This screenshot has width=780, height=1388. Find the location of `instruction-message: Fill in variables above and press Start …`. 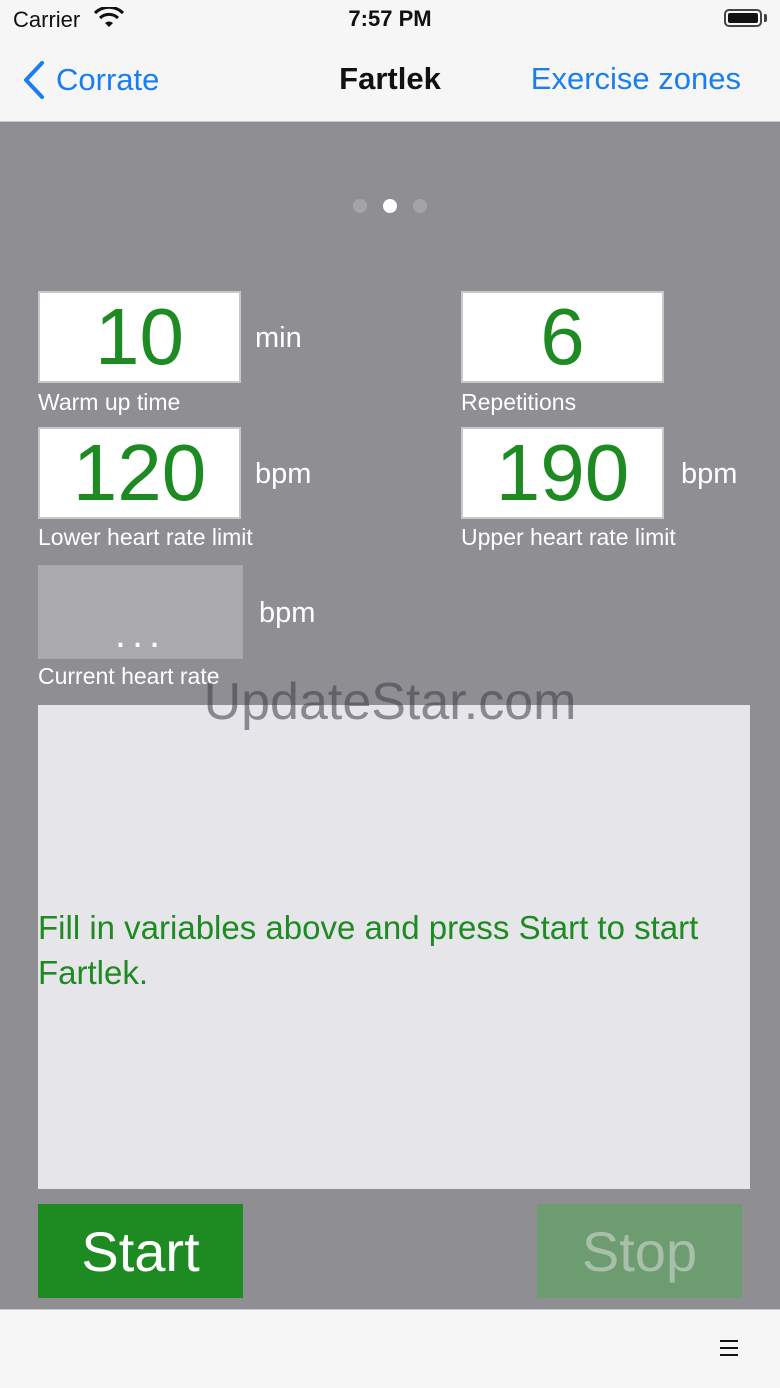

instruction-message: Fill in variables above and press Start … is located at coordinates (368, 950).